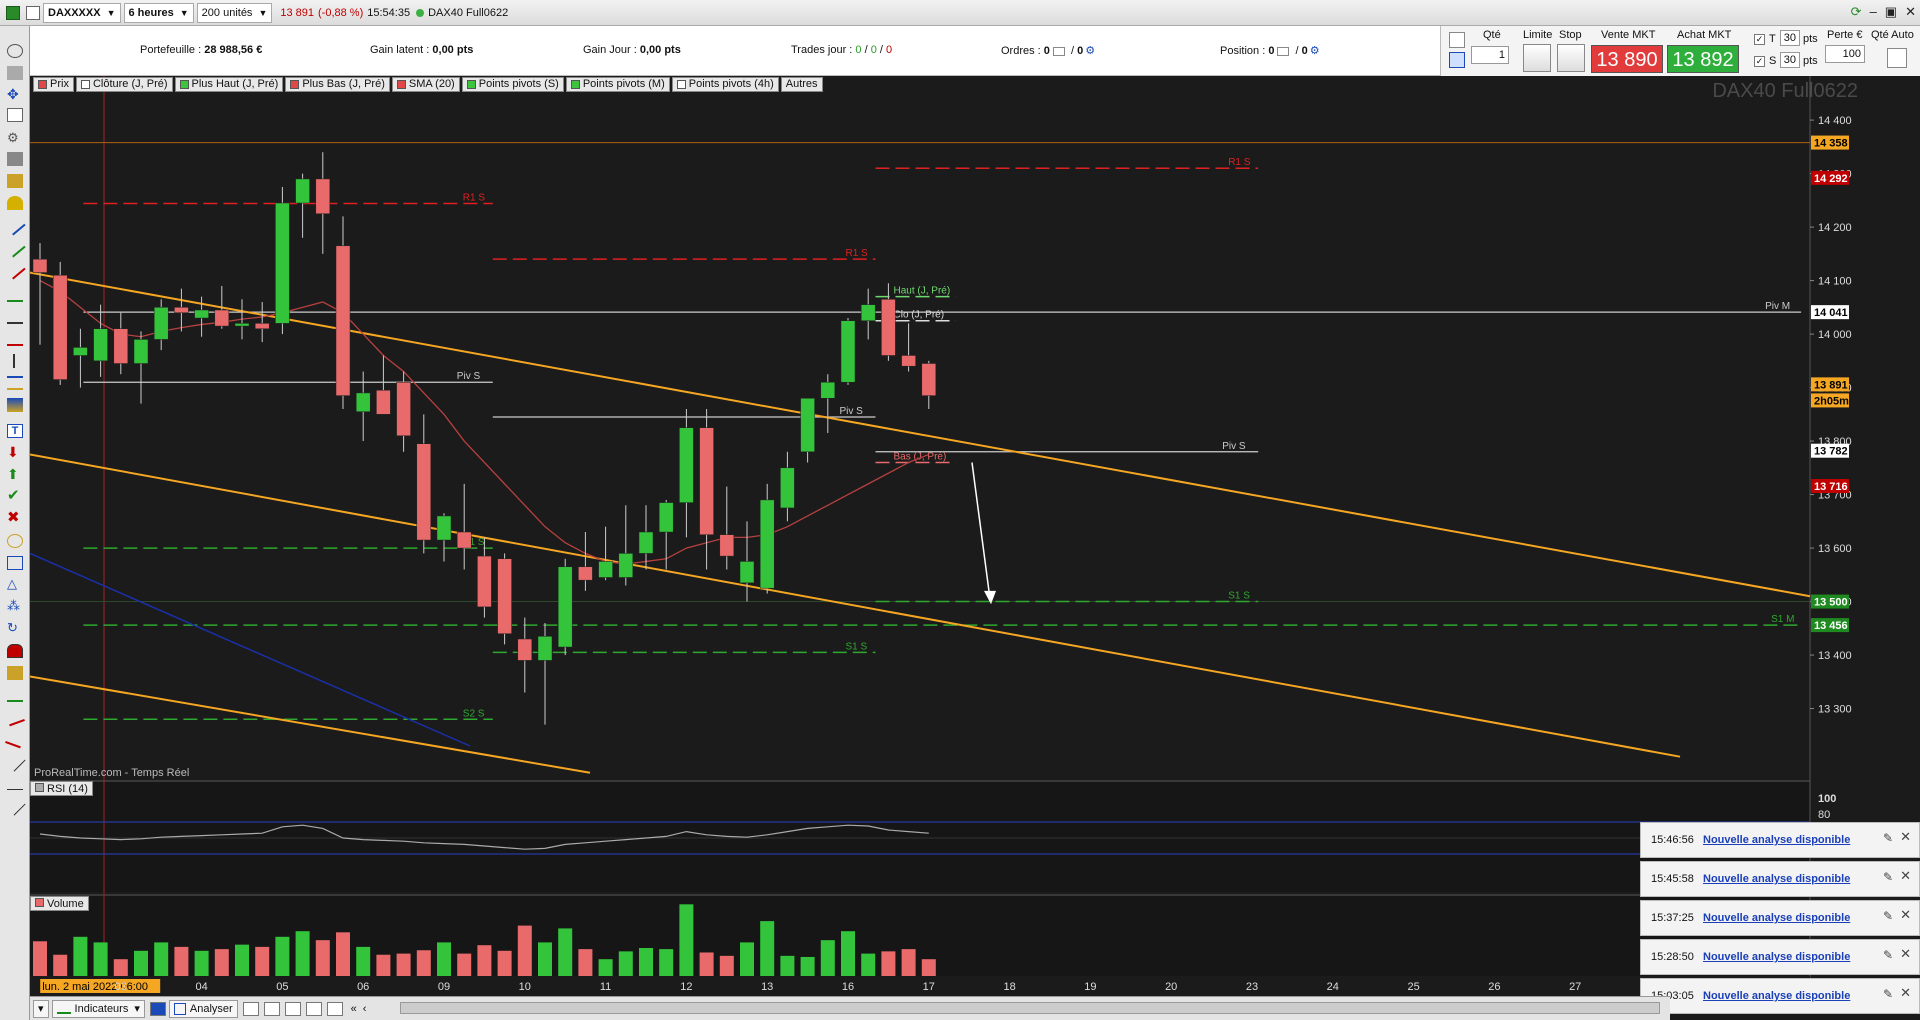 The width and height of the screenshot is (1920, 1020). Describe the element at coordinates (15, 606) in the screenshot. I see `pattern-icon: ⁂` at that location.